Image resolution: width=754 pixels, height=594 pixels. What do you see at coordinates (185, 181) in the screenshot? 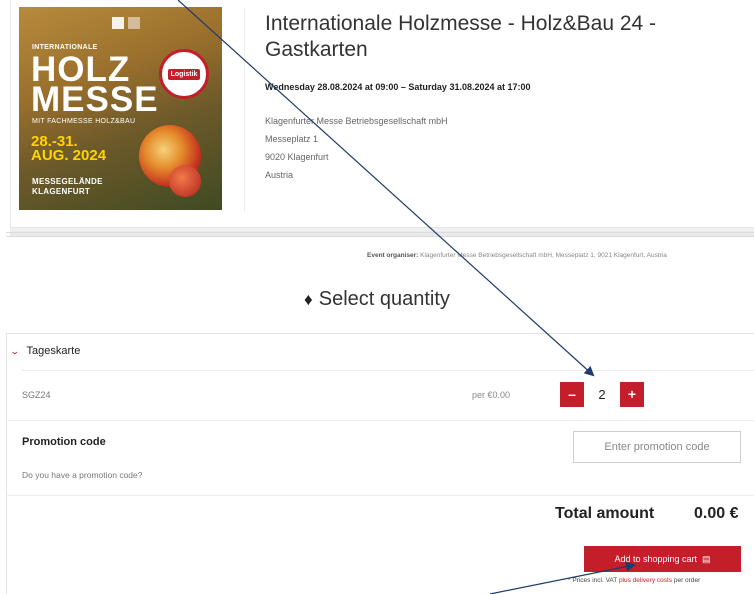
I see `poster-apple` at bounding box center [185, 181].